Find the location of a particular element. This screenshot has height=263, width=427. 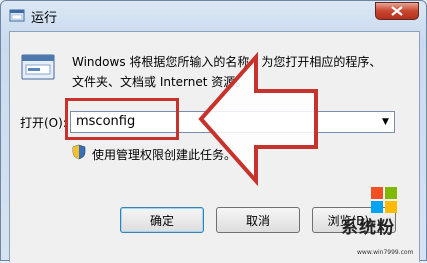

watermark-site: www.win7999.com is located at coordinates (385, 252).